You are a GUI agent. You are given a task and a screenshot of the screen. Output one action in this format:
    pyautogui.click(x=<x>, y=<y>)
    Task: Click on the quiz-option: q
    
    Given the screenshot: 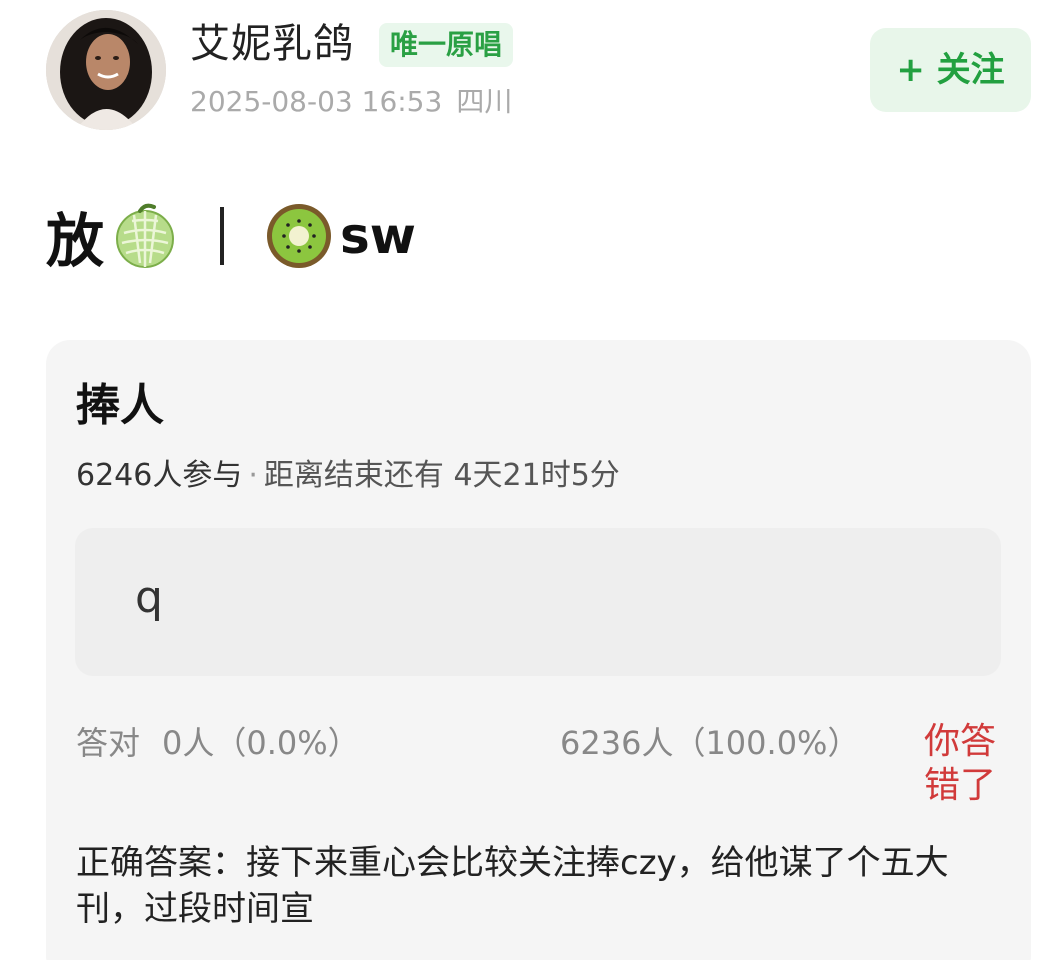 What is the action you would take?
    pyautogui.click(x=538, y=602)
    